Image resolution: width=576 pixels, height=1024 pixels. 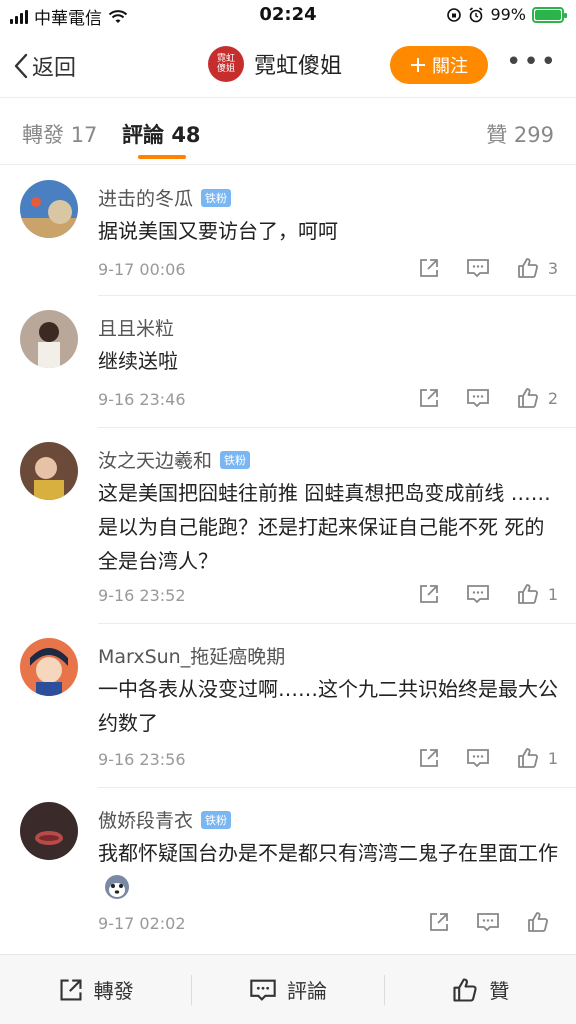 I want to click on battery-icon, so click(x=549, y=14).